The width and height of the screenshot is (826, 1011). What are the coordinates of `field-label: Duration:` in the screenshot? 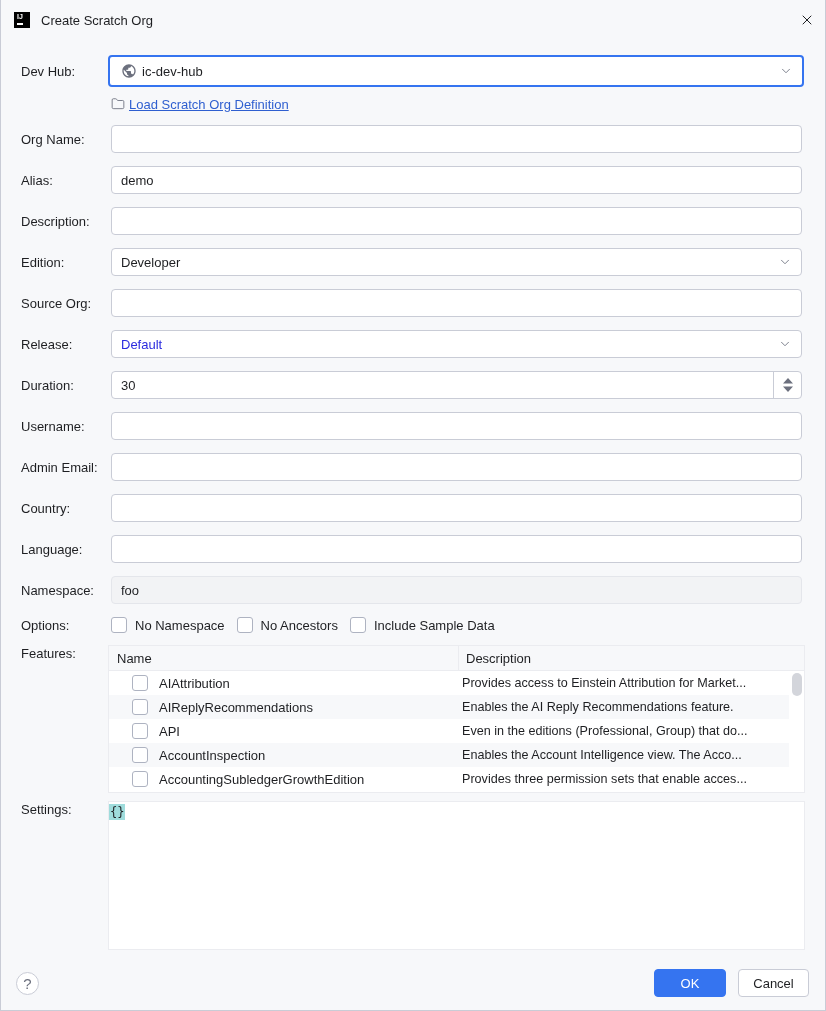 It's located at (48, 385).